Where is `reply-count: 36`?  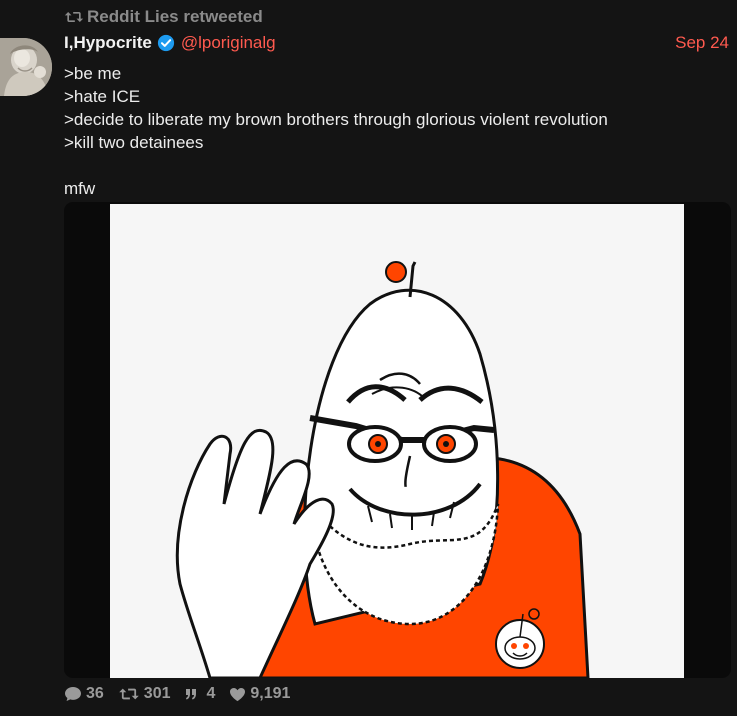 reply-count: 36 is located at coordinates (95, 693).